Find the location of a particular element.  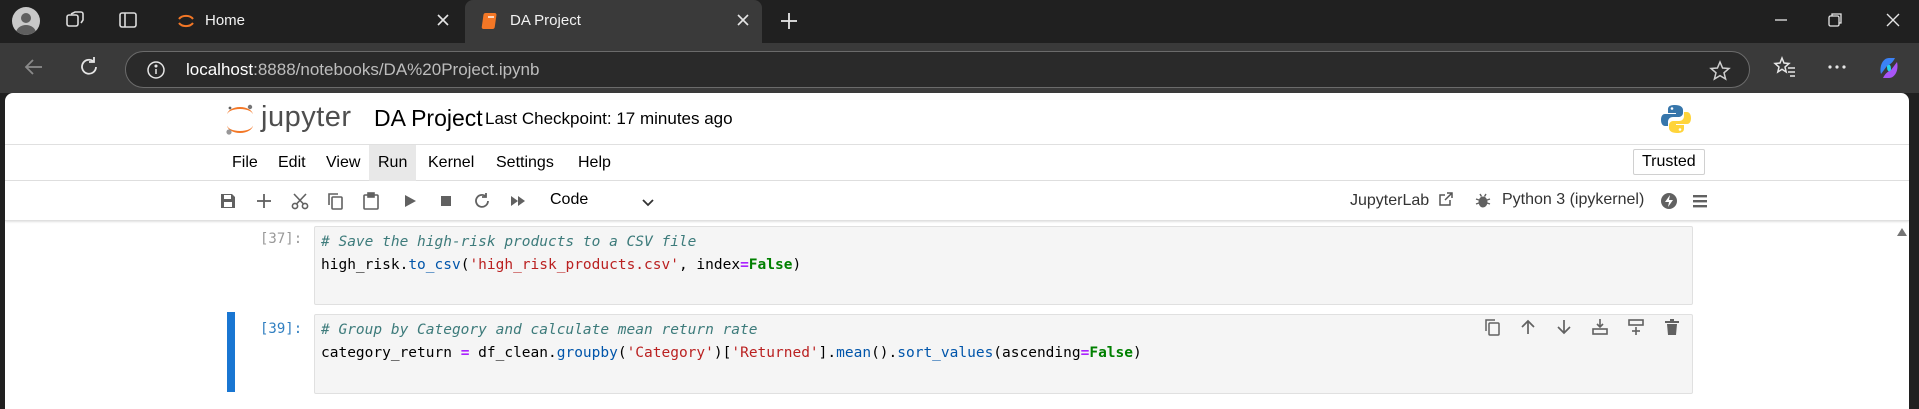

scroll-up-arrow-icon is located at coordinates (1902, 232).